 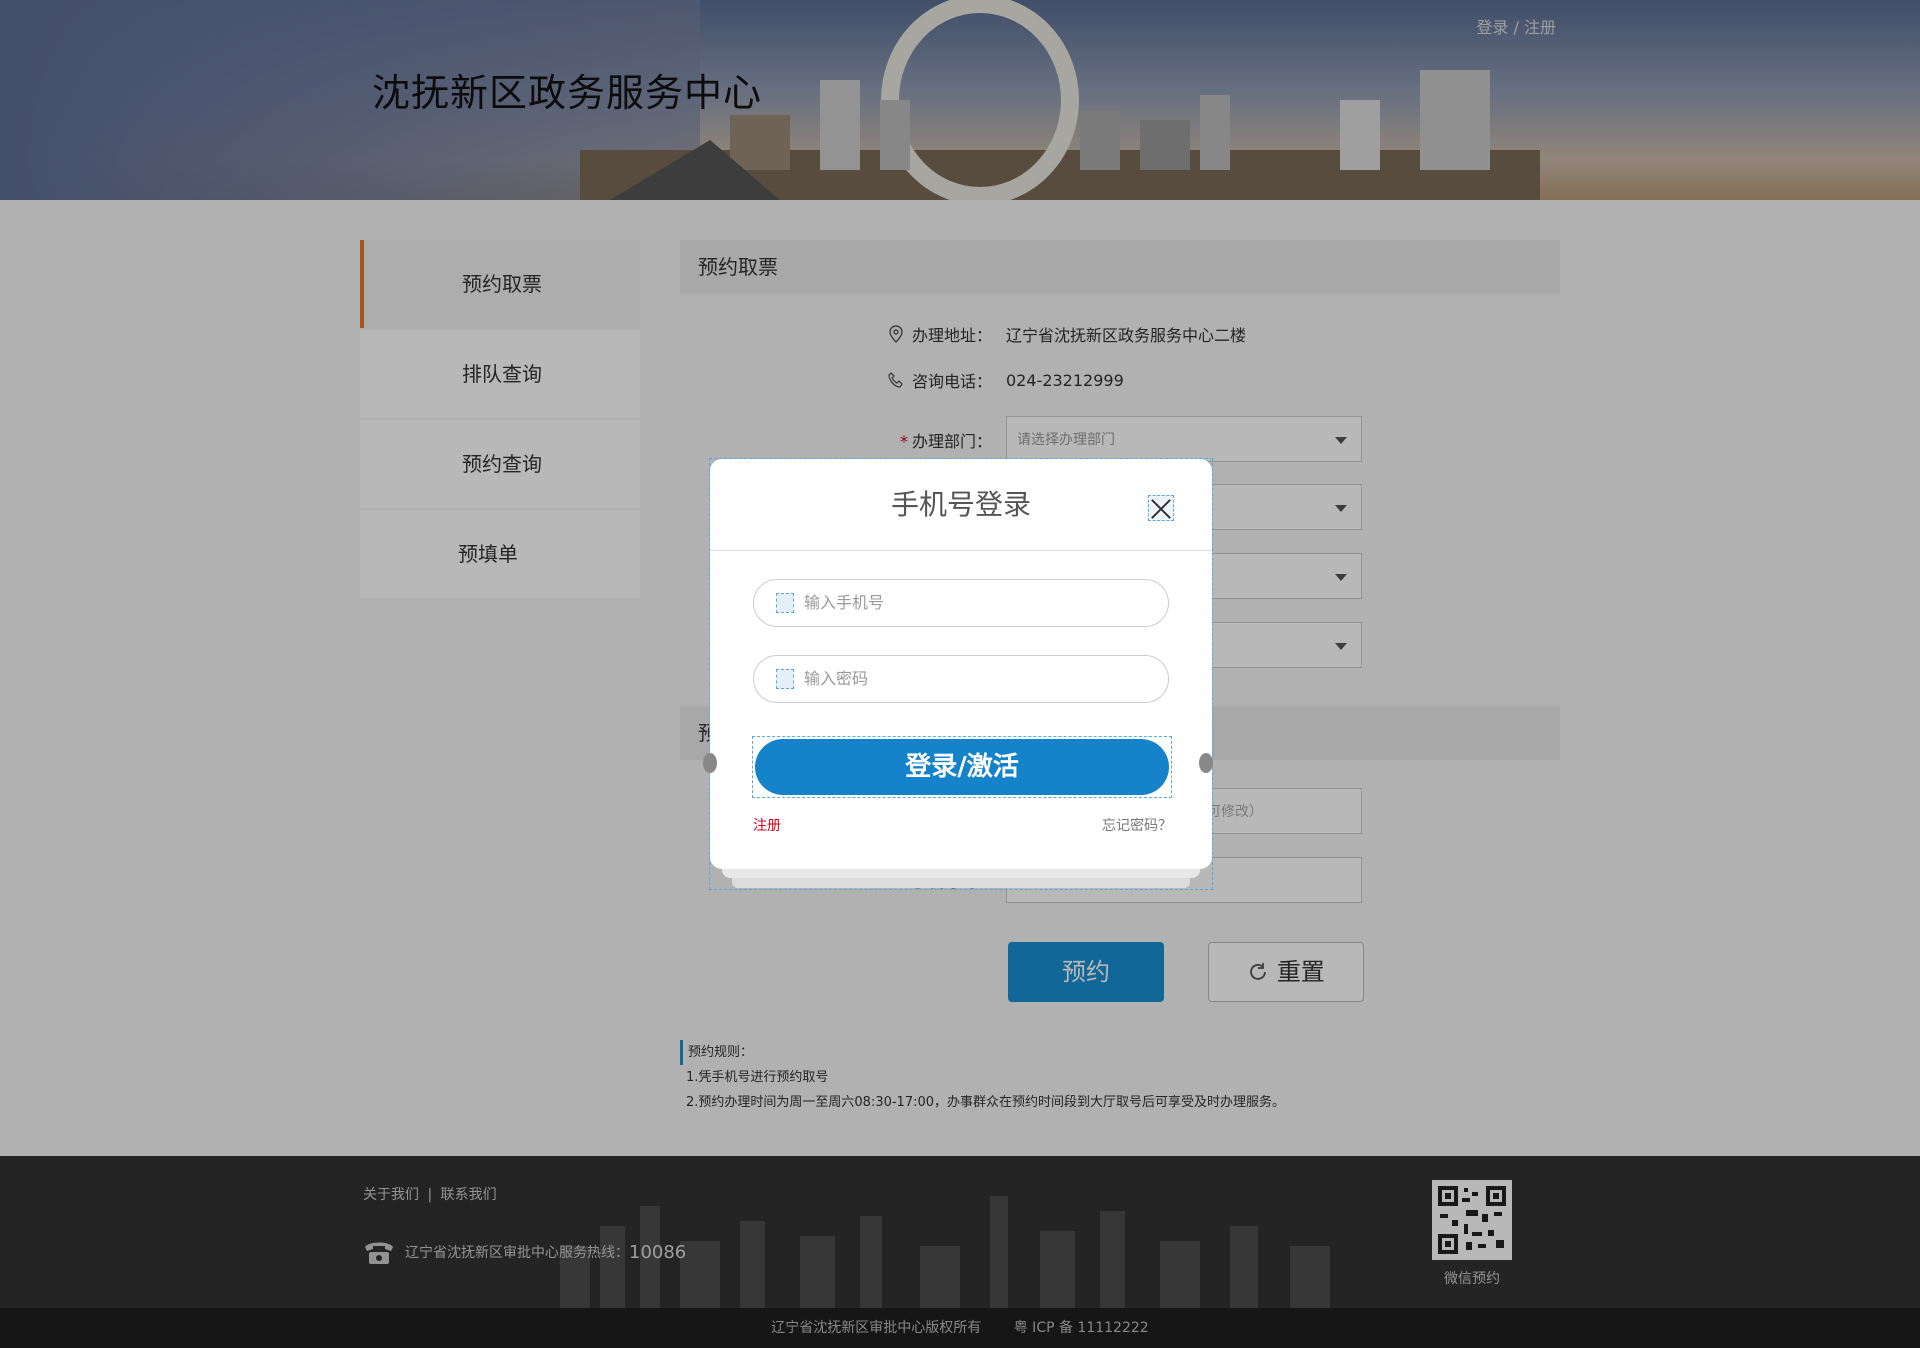 What do you see at coordinates (767, 825) in the screenshot?
I see `modal-register-link: 注册` at bounding box center [767, 825].